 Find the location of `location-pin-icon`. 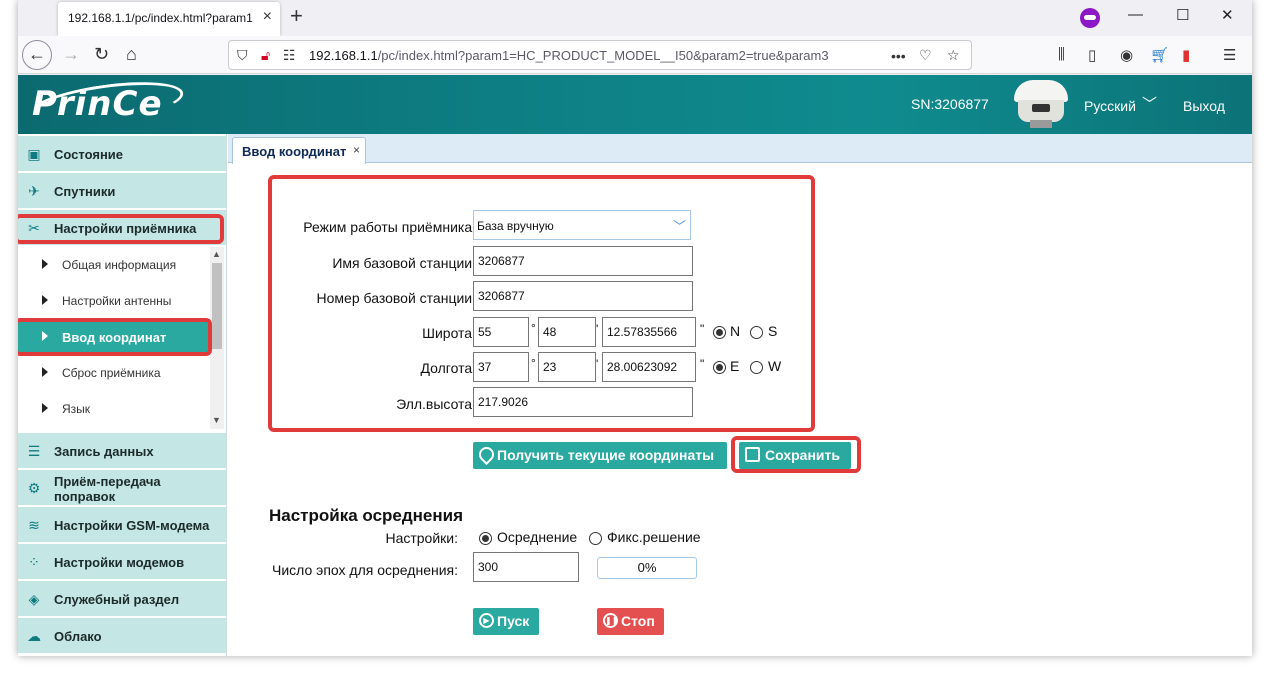

location-pin-icon is located at coordinates (486, 454).